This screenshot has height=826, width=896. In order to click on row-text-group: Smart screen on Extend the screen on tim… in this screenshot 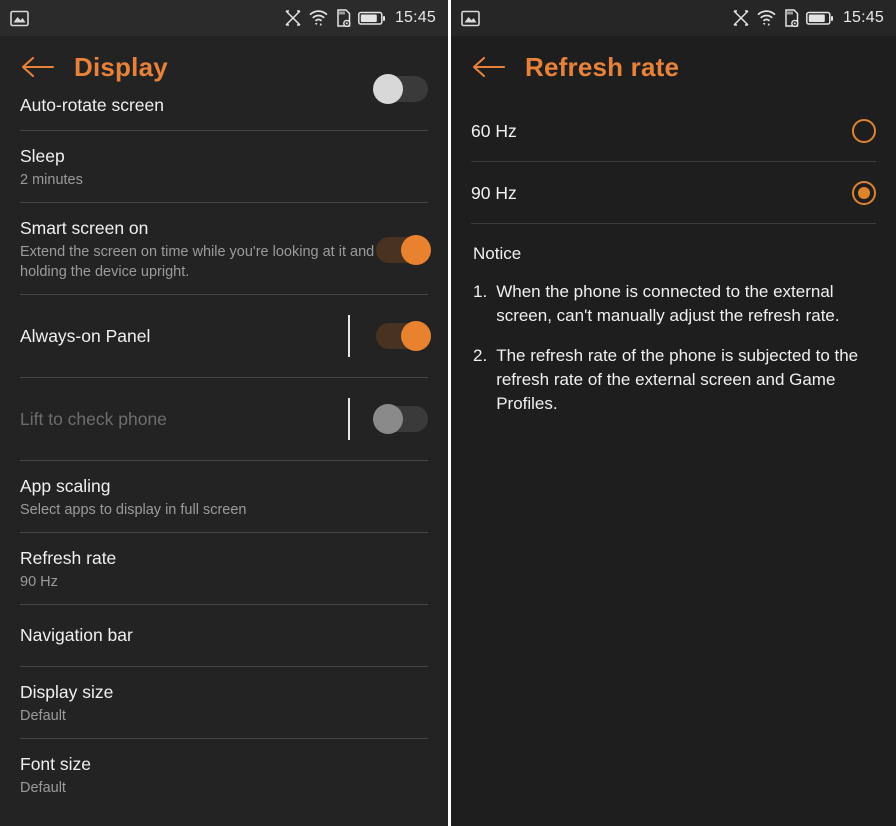, I will do `click(198, 249)`.